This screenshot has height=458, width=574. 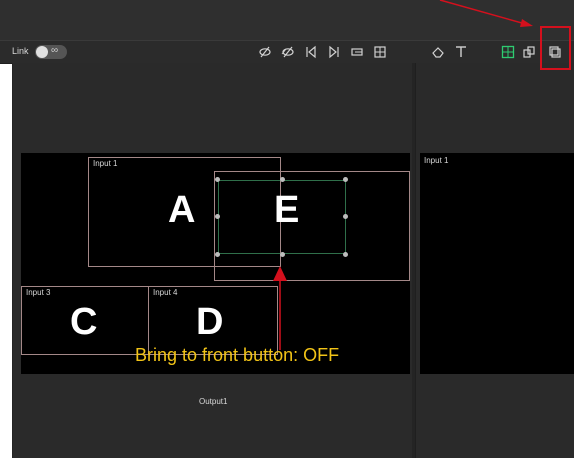 What do you see at coordinates (555, 48) in the screenshot?
I see `highlight-box` at bounding box center [555, 48].